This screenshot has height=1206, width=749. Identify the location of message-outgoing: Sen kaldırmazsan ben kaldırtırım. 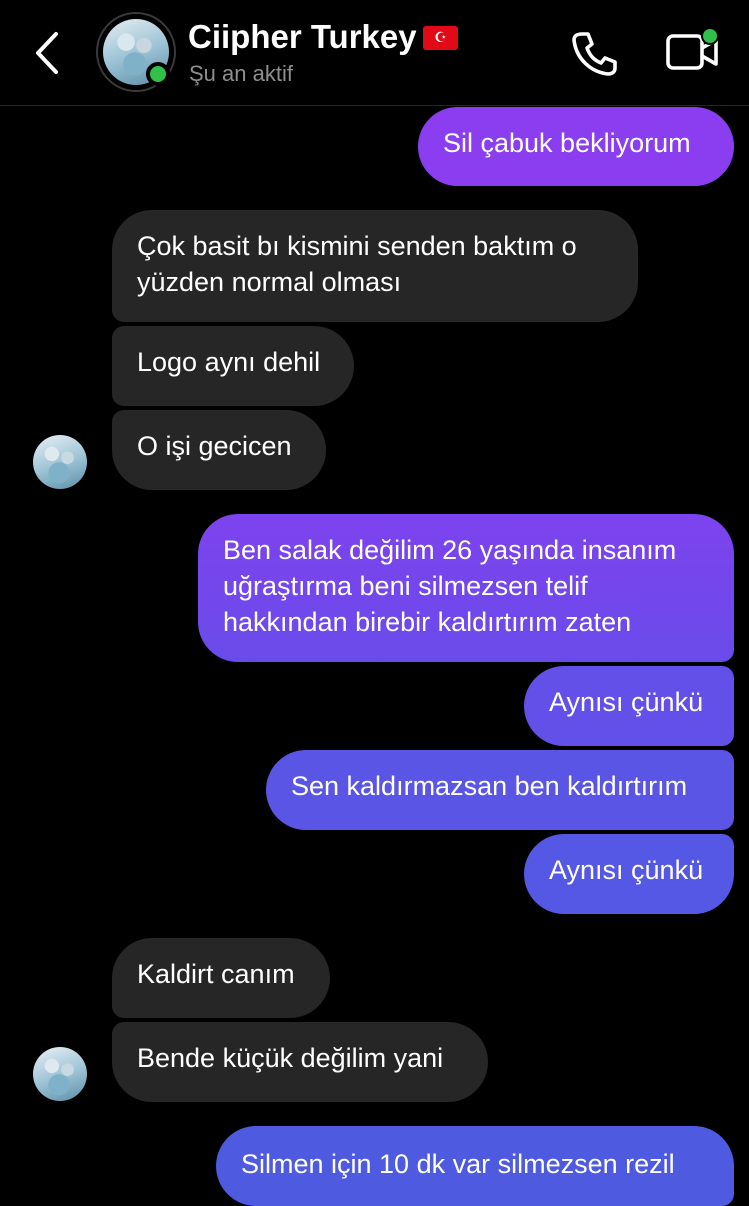
(500, 790).